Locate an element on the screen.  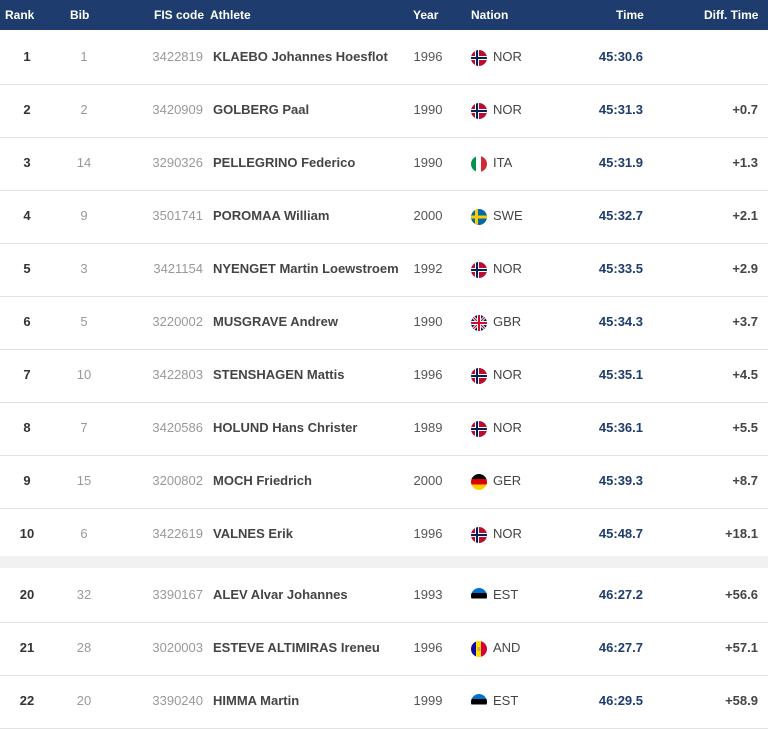
diff-time-cell: +0.7 is located at coordinates (745, 109).